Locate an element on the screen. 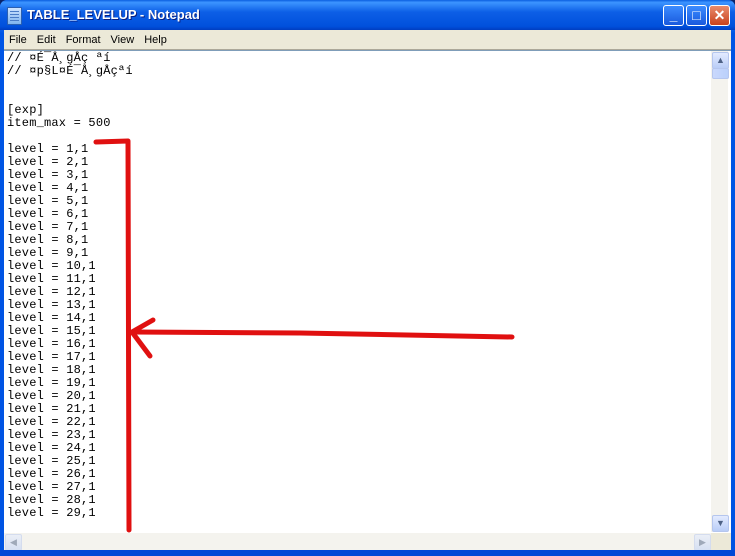 The width and height of the screenshot is (735, 556). annotation-arrow-line is located at coordinates (322, 334).